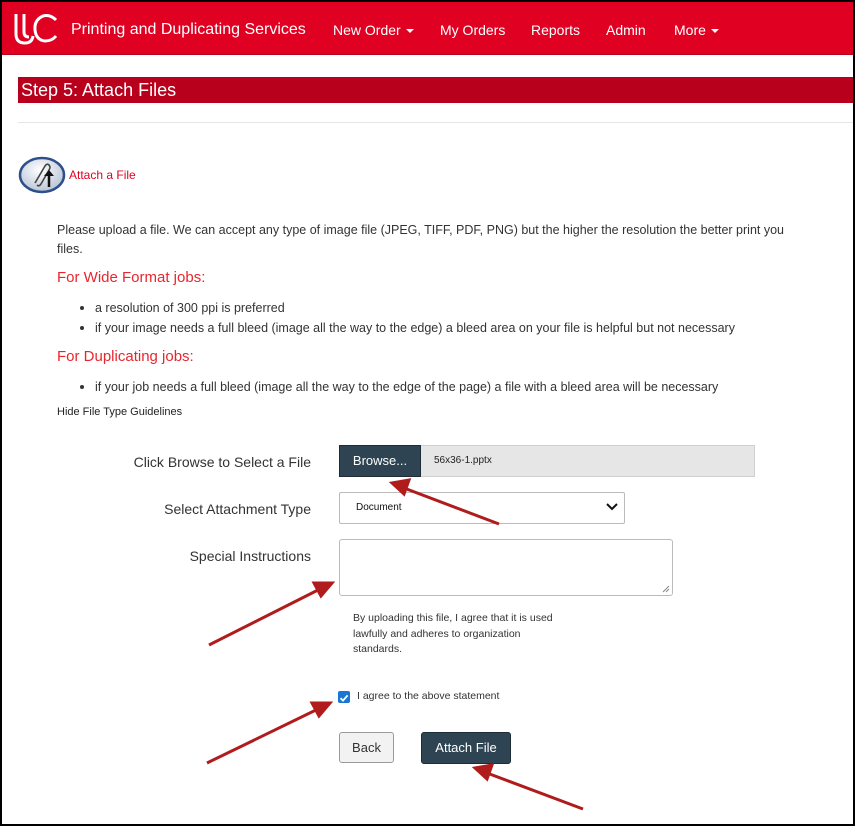  What do you see at coordinates (70, 249) in the screenshot?
I see `intro-line-2: files.` at bounding box center [70, 249].